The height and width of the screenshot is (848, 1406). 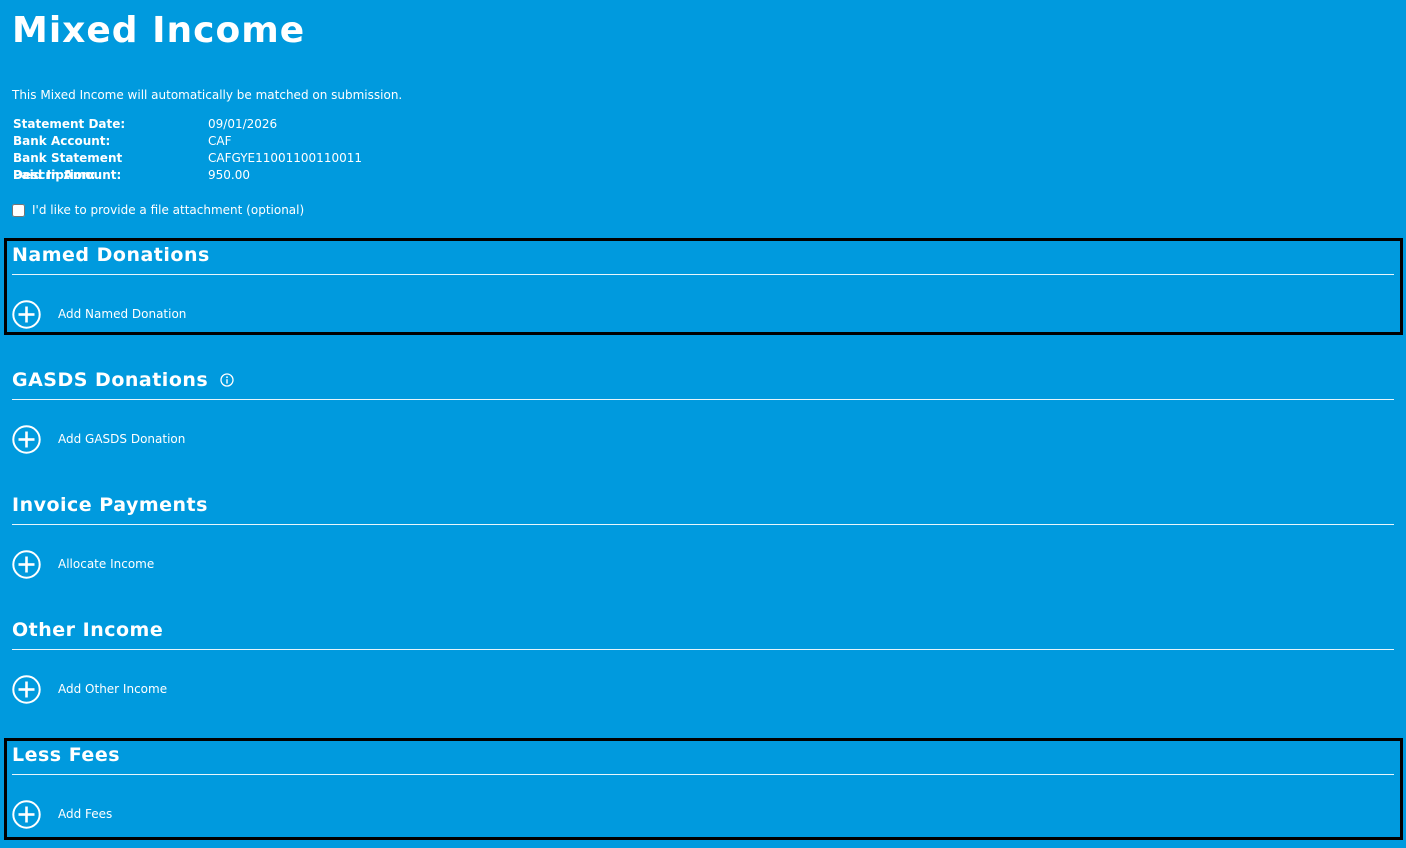 I want to click on detail-value: 09/01/2026, so click(x=243, y=124).